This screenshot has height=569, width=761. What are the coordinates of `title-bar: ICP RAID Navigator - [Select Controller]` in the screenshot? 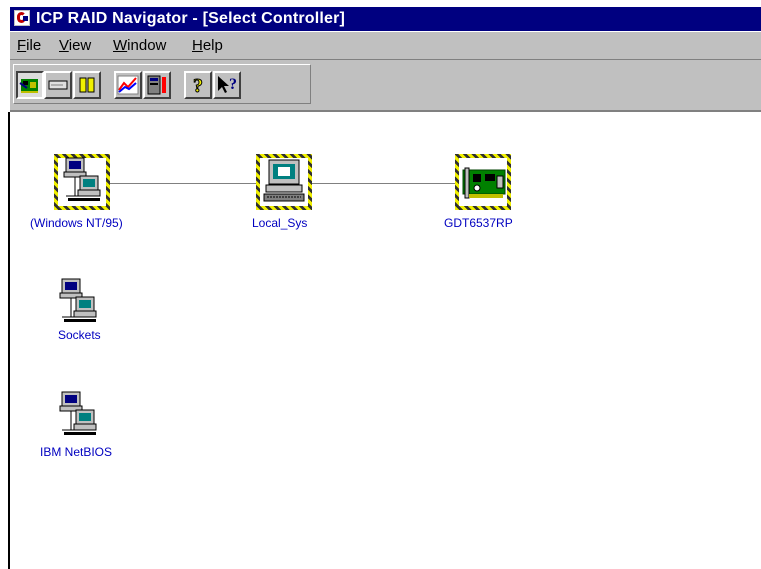 It's located at (385, 19).